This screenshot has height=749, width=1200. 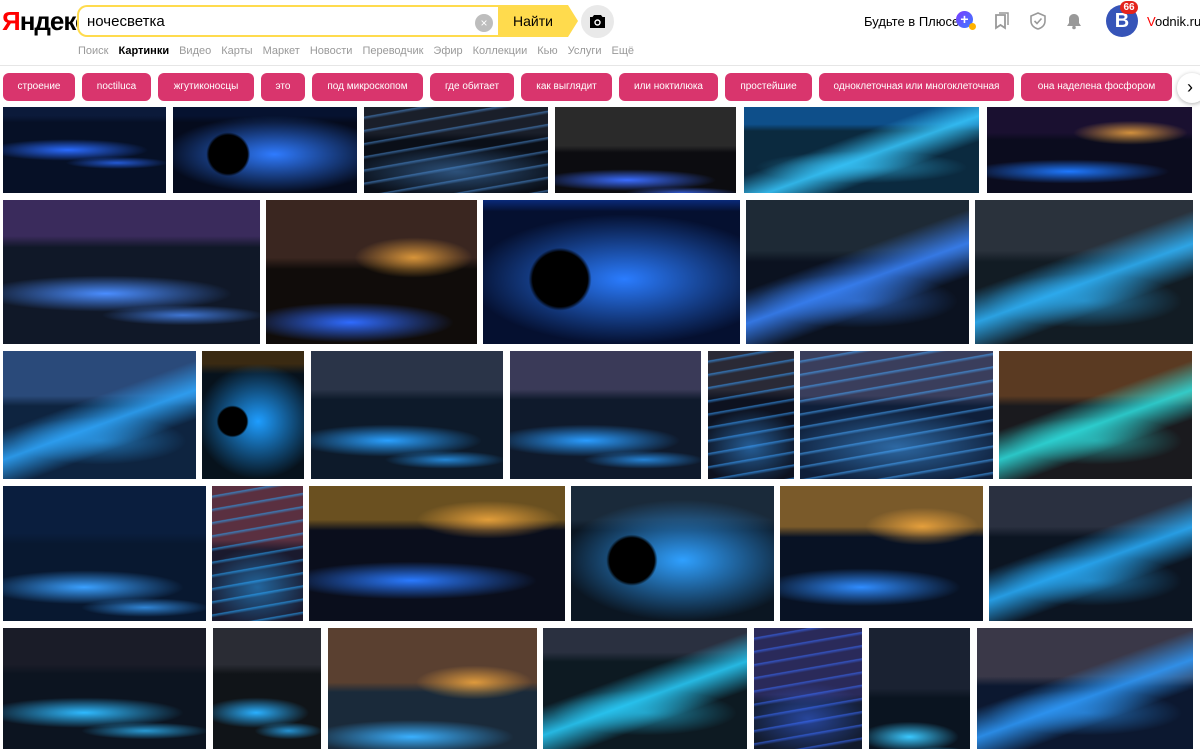 What do you see at coordinates (533, 21) in the screenshot?
I see `find-button: Найти` at bounding box center [533, 21].